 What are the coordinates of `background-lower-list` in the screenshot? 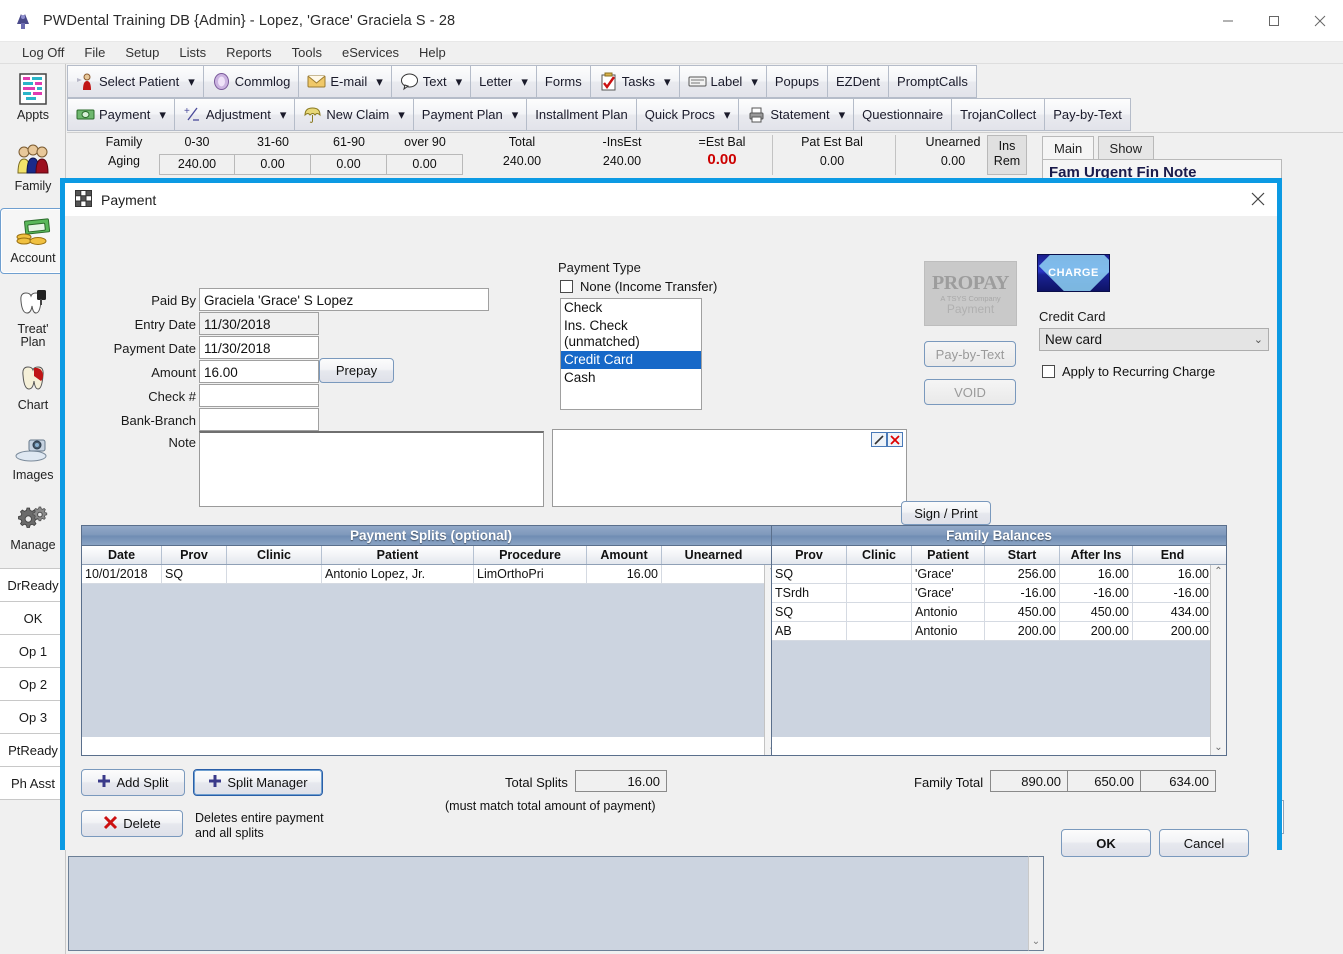 It's located at (555, 903).